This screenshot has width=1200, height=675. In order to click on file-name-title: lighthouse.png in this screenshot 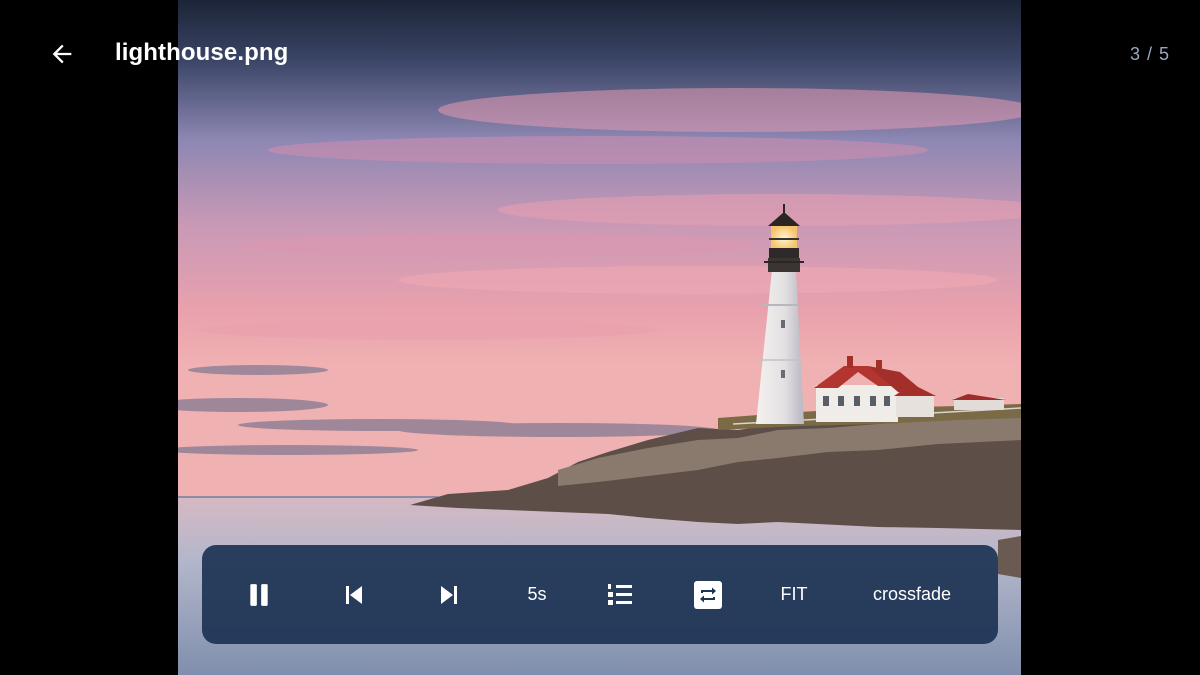, I will do `click(202, 52)`.